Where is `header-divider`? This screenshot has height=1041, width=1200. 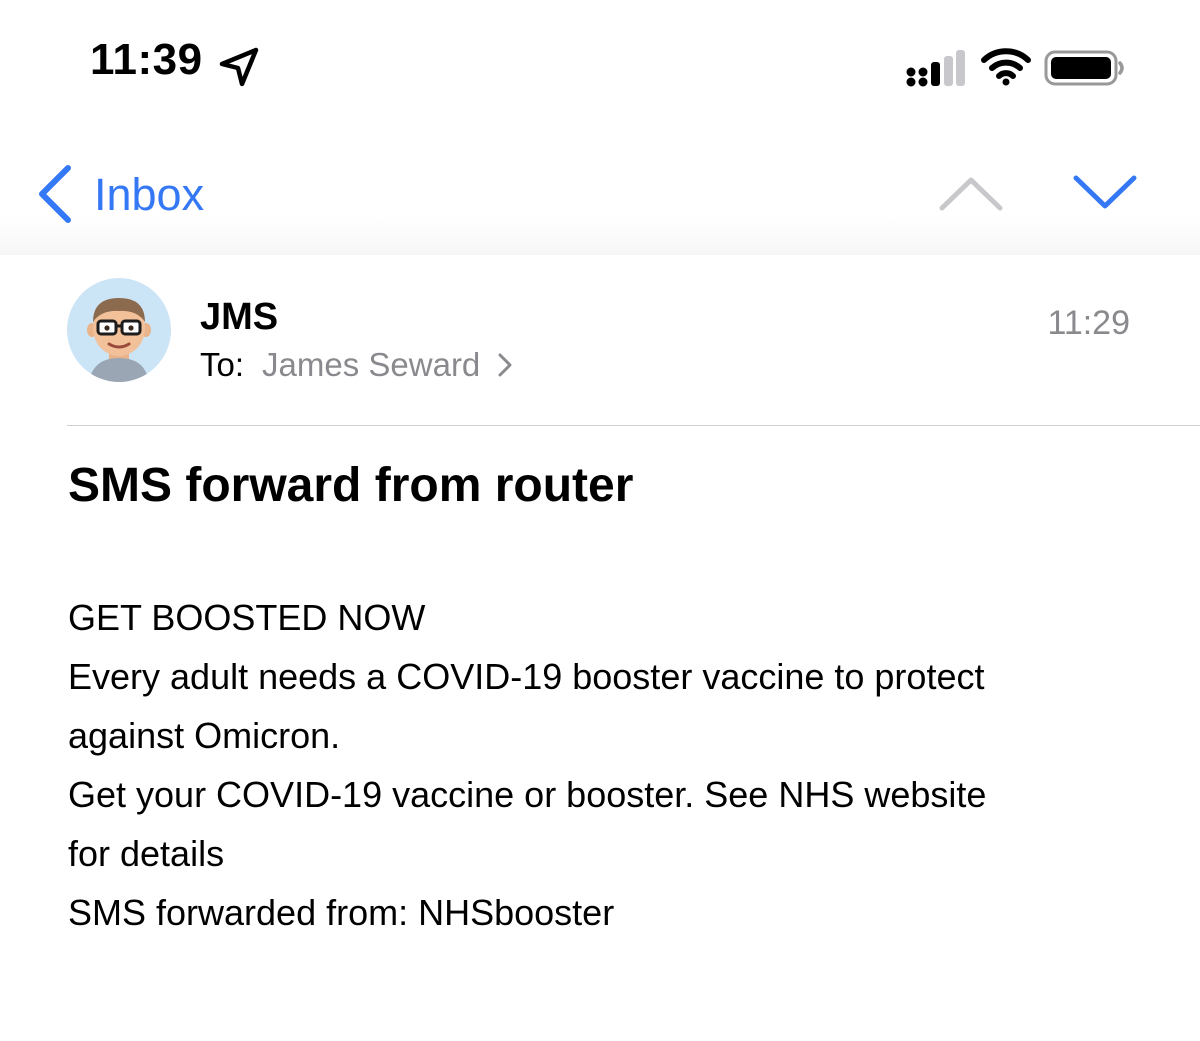
header-divider is located at coordinates (633, 425).